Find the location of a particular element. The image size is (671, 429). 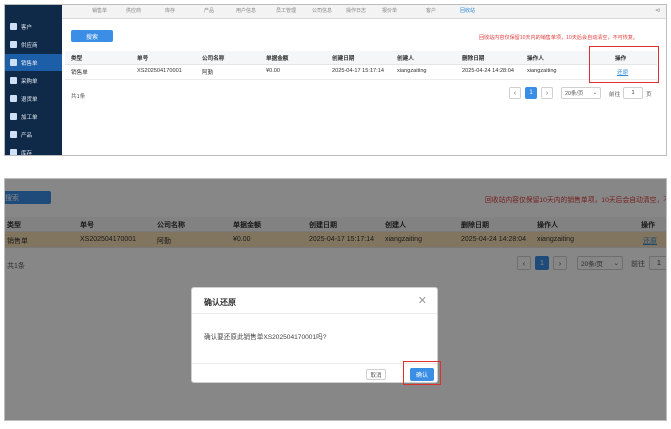

page-1-button: 1 is located at coordinates (531, 93).